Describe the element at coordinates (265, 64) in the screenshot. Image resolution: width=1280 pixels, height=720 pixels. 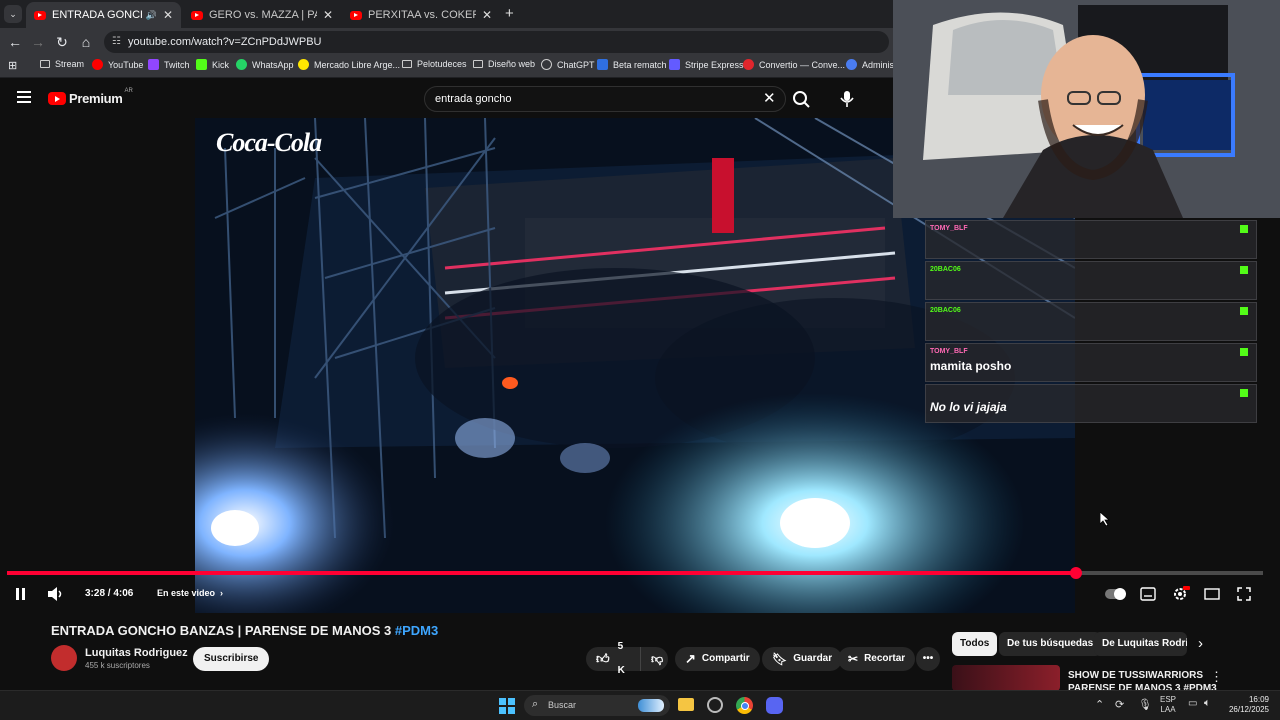
I see `bookmark-whatsapp: WhatsApp` at that location.